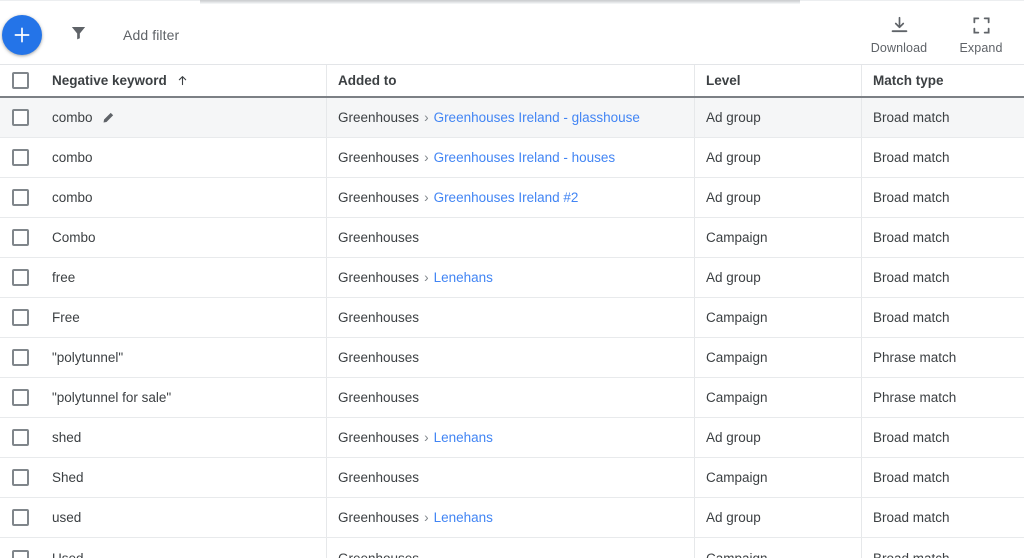 The height and width of the screenshot is (558, 1024). Describe the element at coordinates (64, 277) in the screenshot. I see `negative-keyword-text: free` at that location.